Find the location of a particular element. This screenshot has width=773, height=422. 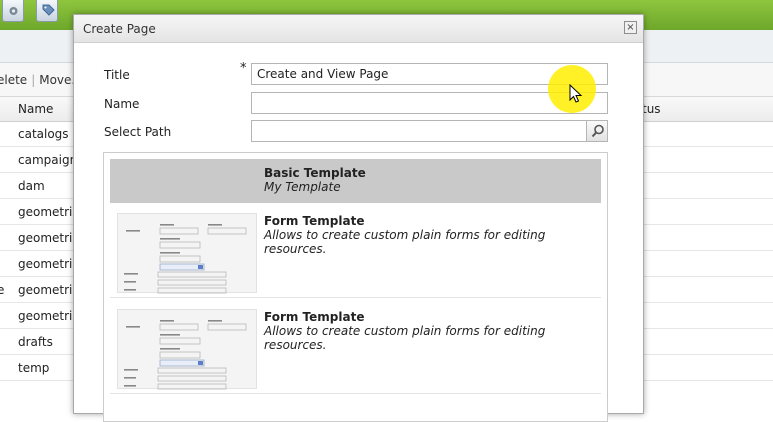

row-name: drafts is located at coordinates (35, 342).